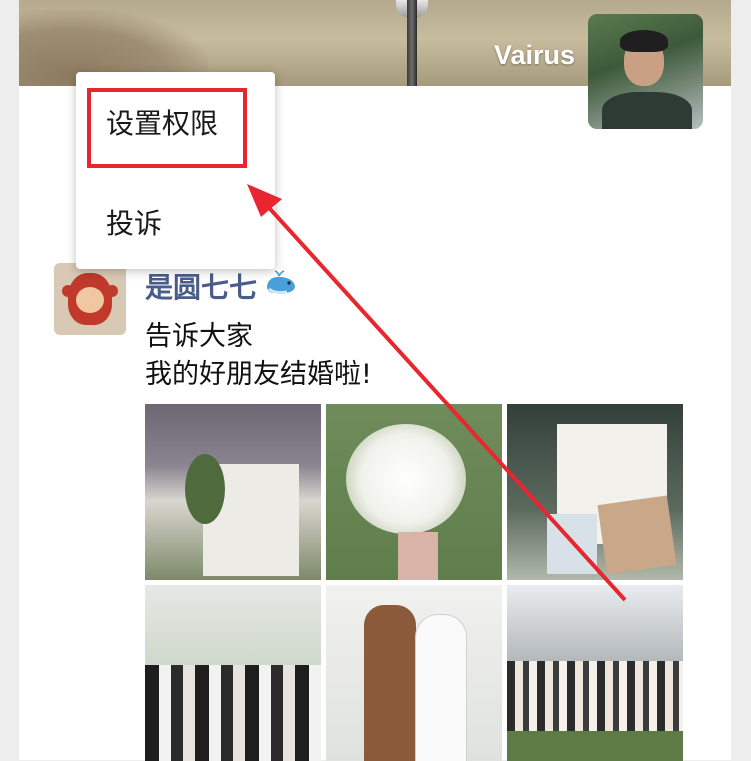  What do you see at coordinates (645, 71) in the screenshot?
I see `profile-avatar` at bounding box center [645, 71].